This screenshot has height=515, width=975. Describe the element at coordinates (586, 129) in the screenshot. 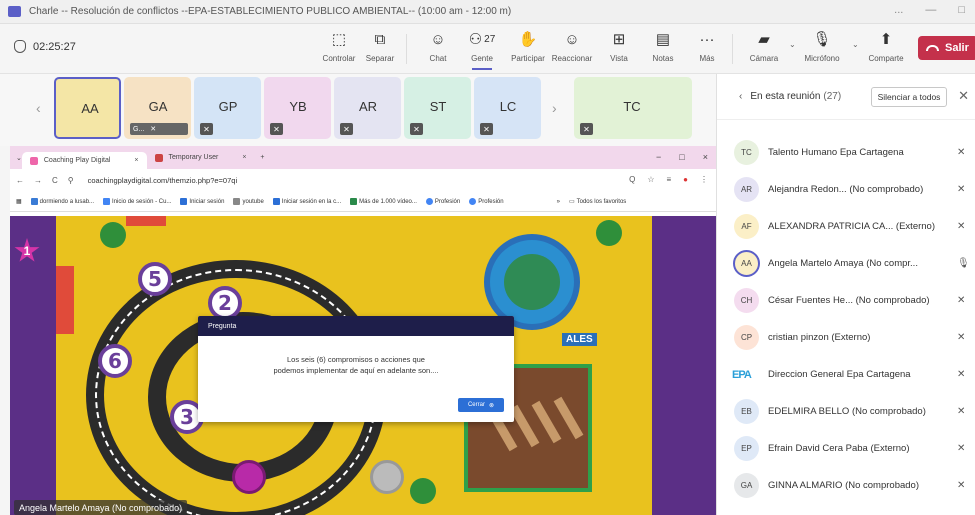

I see `mic-off-icon: ✕` at that location.